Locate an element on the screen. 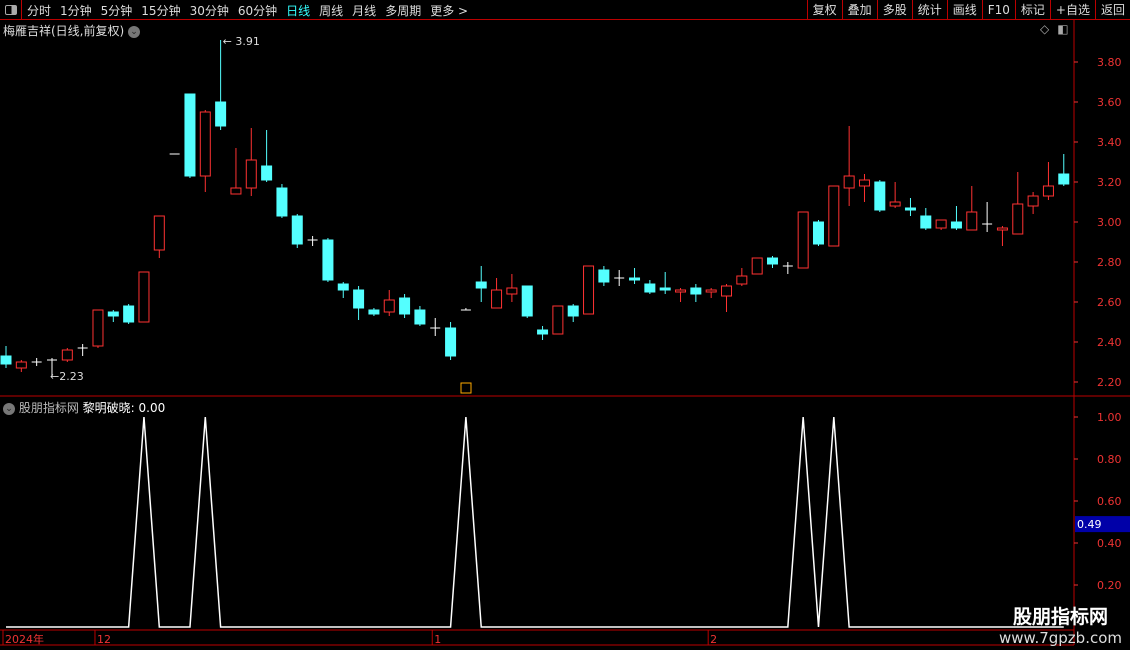 The image size is (1130, 650). y-tick-label: 2.20 is located at coordinates (1109, 382).